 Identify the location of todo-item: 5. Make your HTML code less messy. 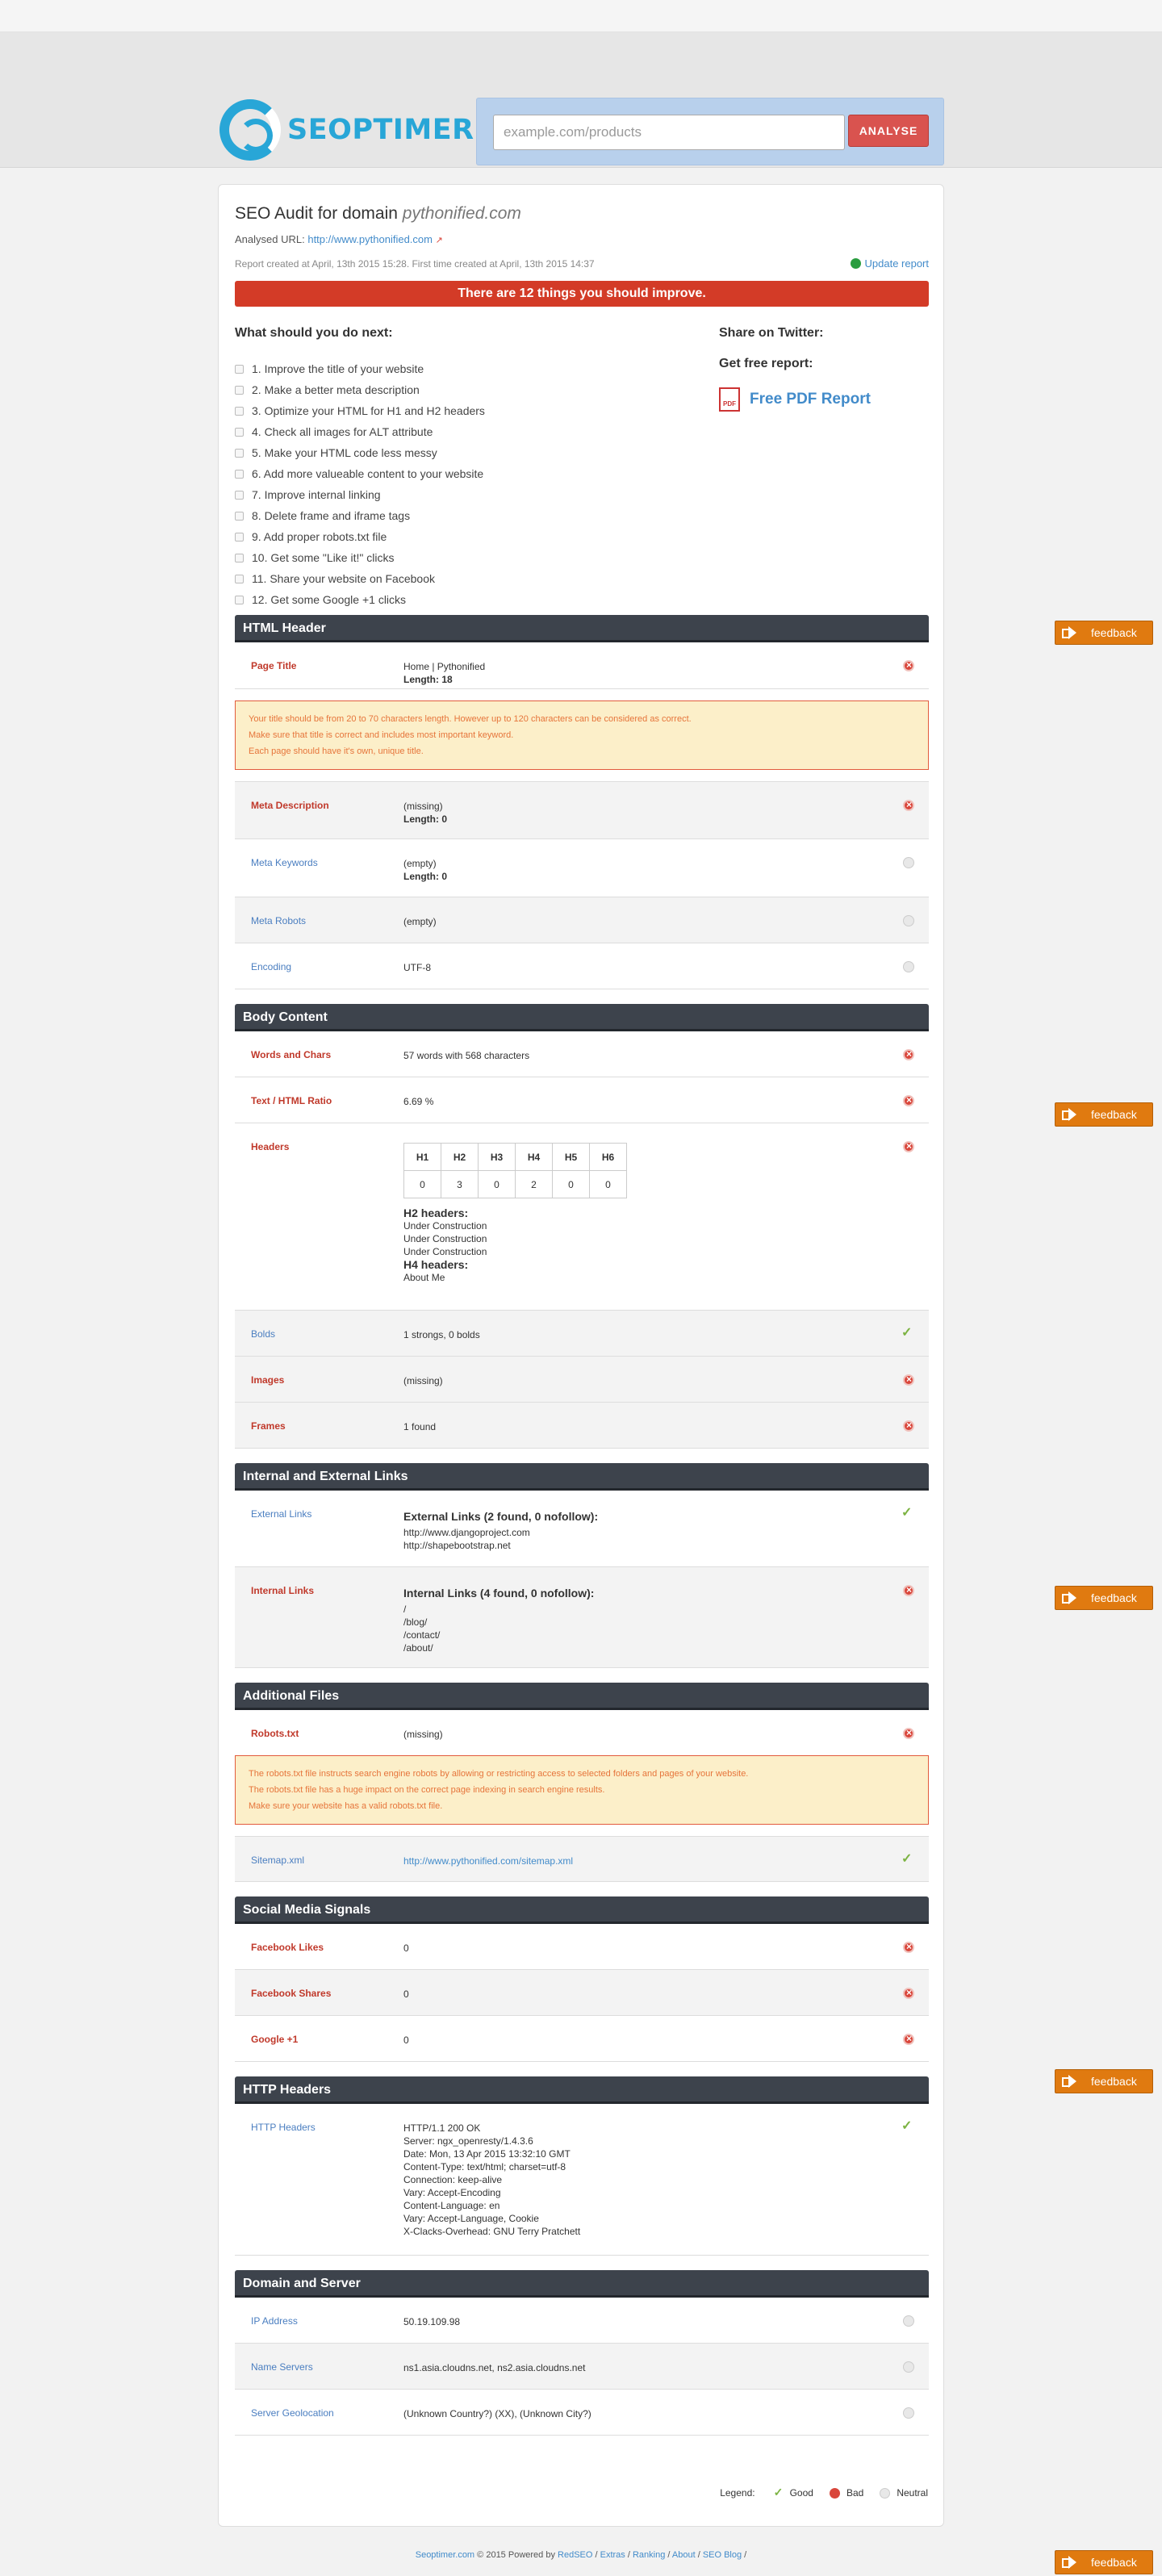
(582, 452).